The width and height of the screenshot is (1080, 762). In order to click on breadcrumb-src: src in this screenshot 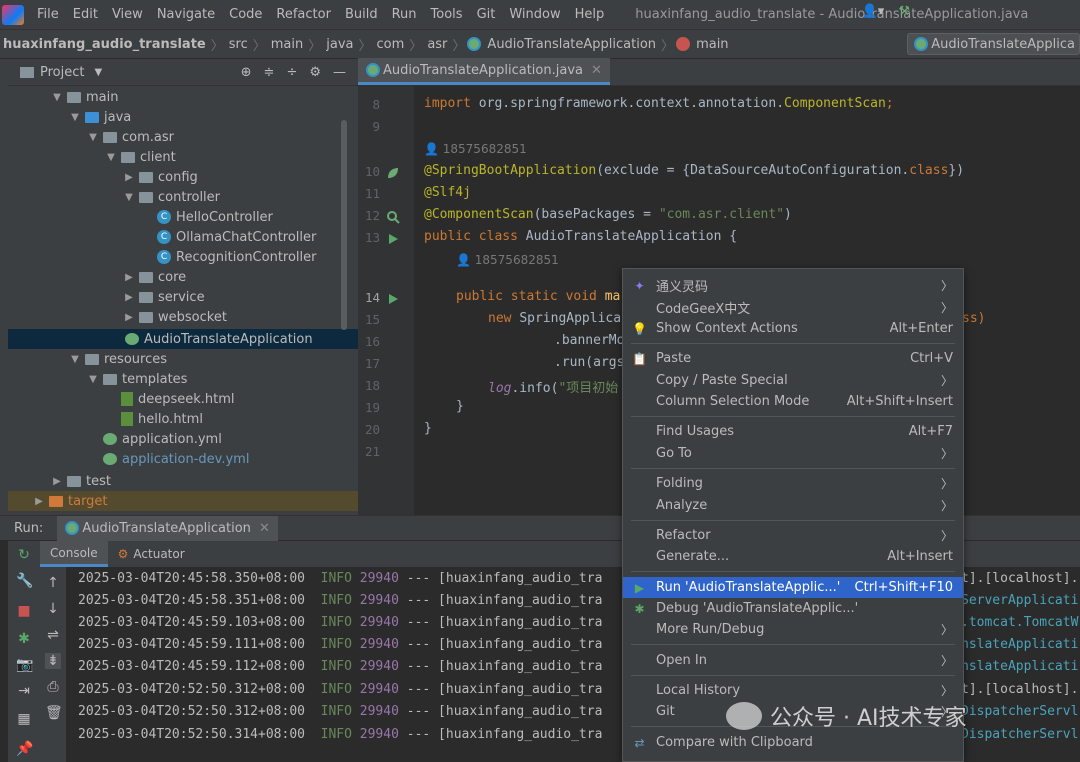, I will do `click(238, 44)`.